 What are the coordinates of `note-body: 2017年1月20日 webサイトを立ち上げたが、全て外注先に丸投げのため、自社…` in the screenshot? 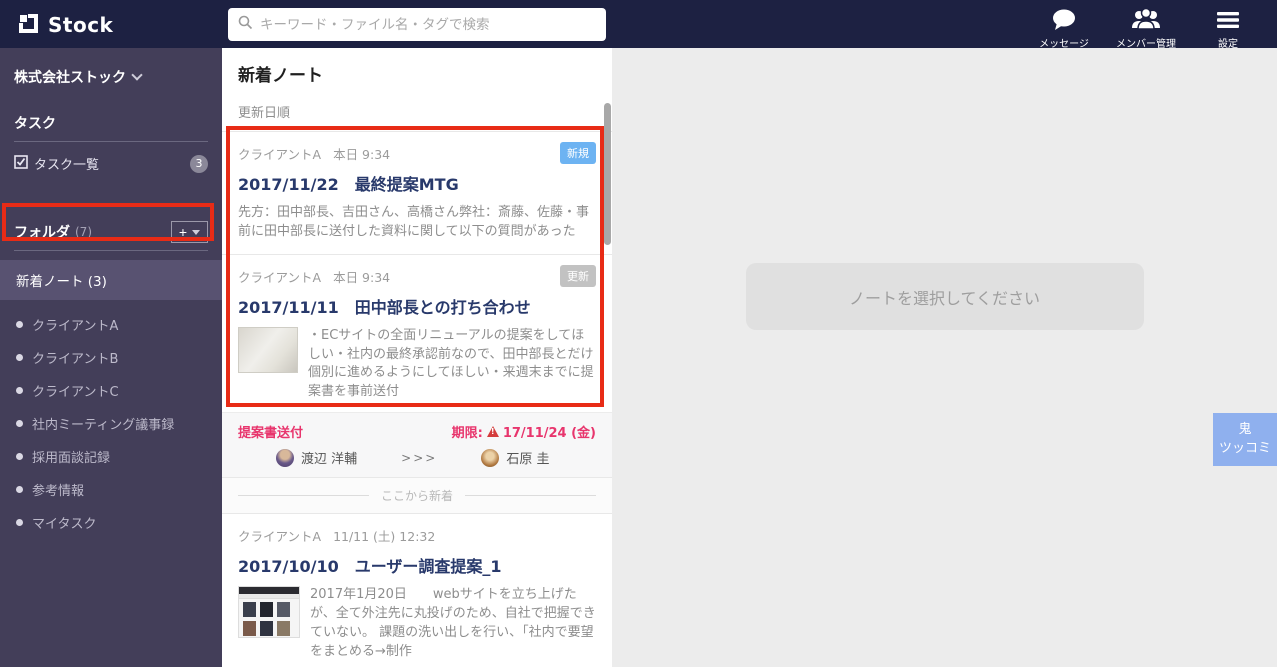 It's located at (417, 623).